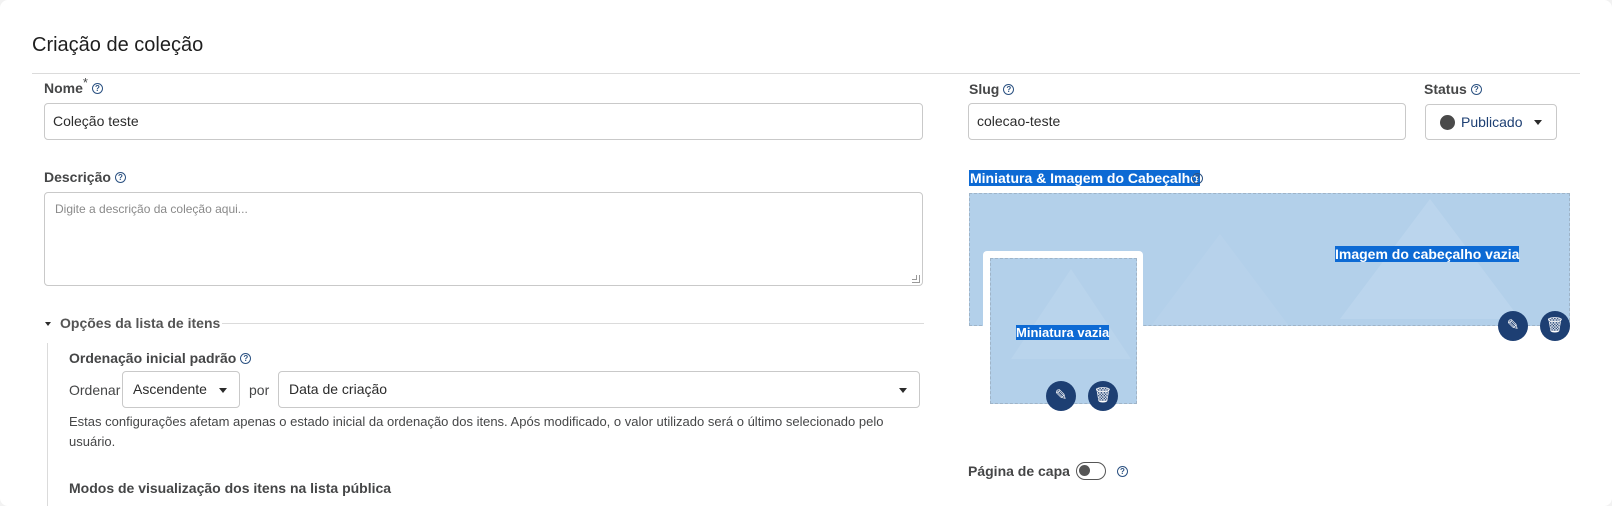 This screenshot has width=1612, height=506. I want to click on order-direction-select: Ascendente, so click(181, 389).